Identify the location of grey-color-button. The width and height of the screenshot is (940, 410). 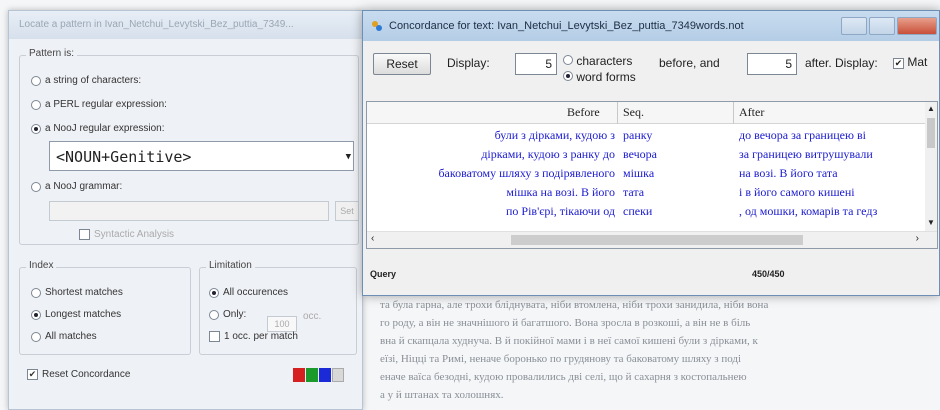
(338, 375).